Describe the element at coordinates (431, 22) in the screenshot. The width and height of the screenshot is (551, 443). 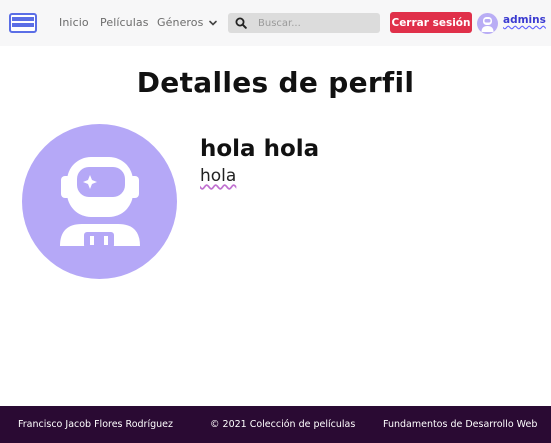
I see `logout-button: Cerrar sesión` at that location.